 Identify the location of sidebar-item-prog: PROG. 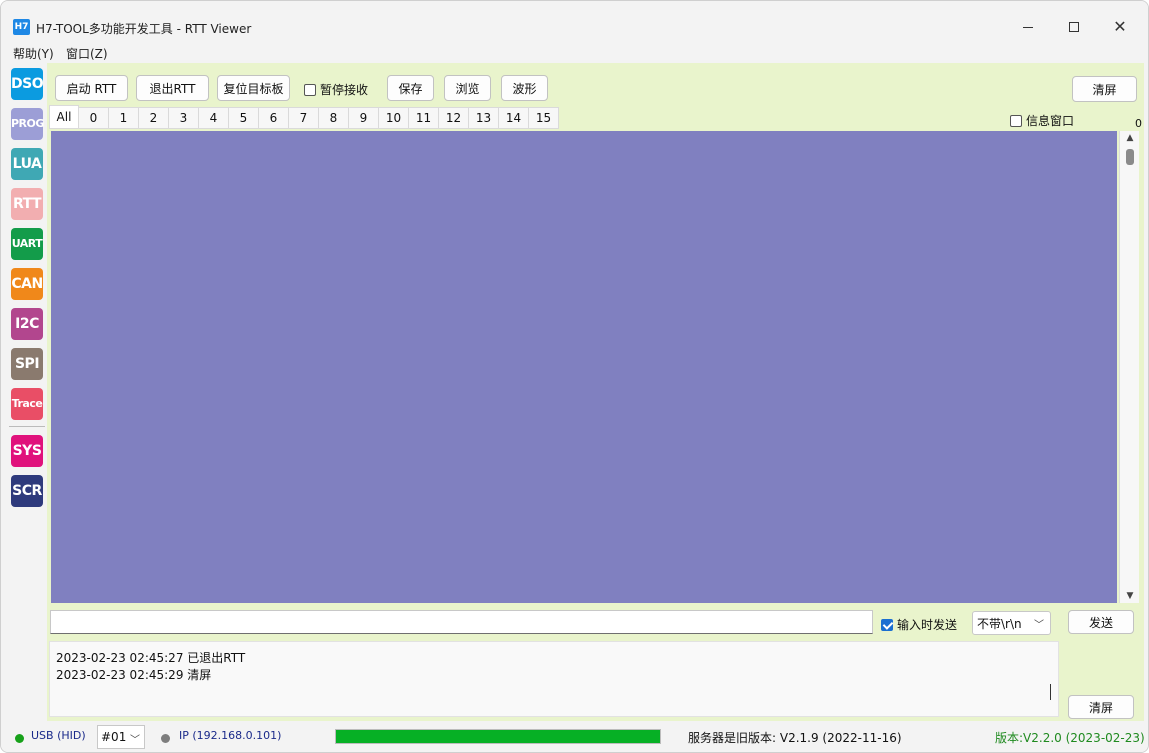
(27, 124).